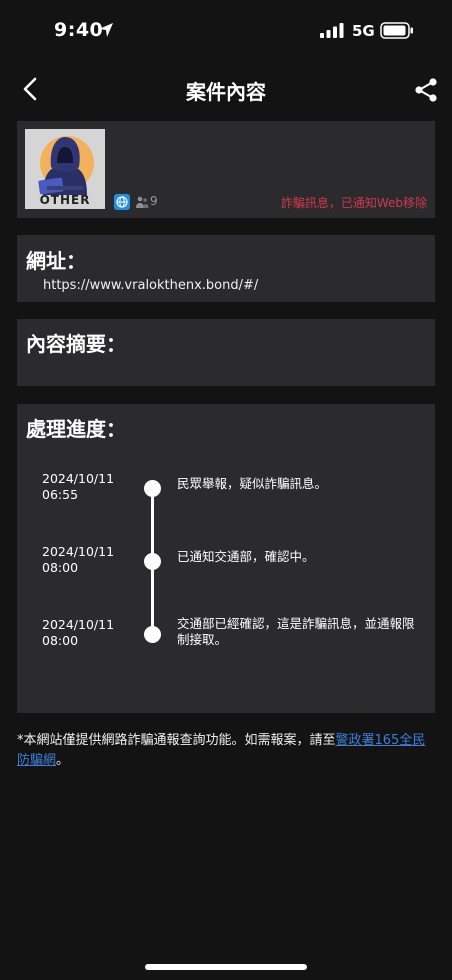 Image resolution: width=452 pixels, height=980 pixels. I want to click on reported-url: https://www.vralokthenx.bond/#/, so click(151, 285).